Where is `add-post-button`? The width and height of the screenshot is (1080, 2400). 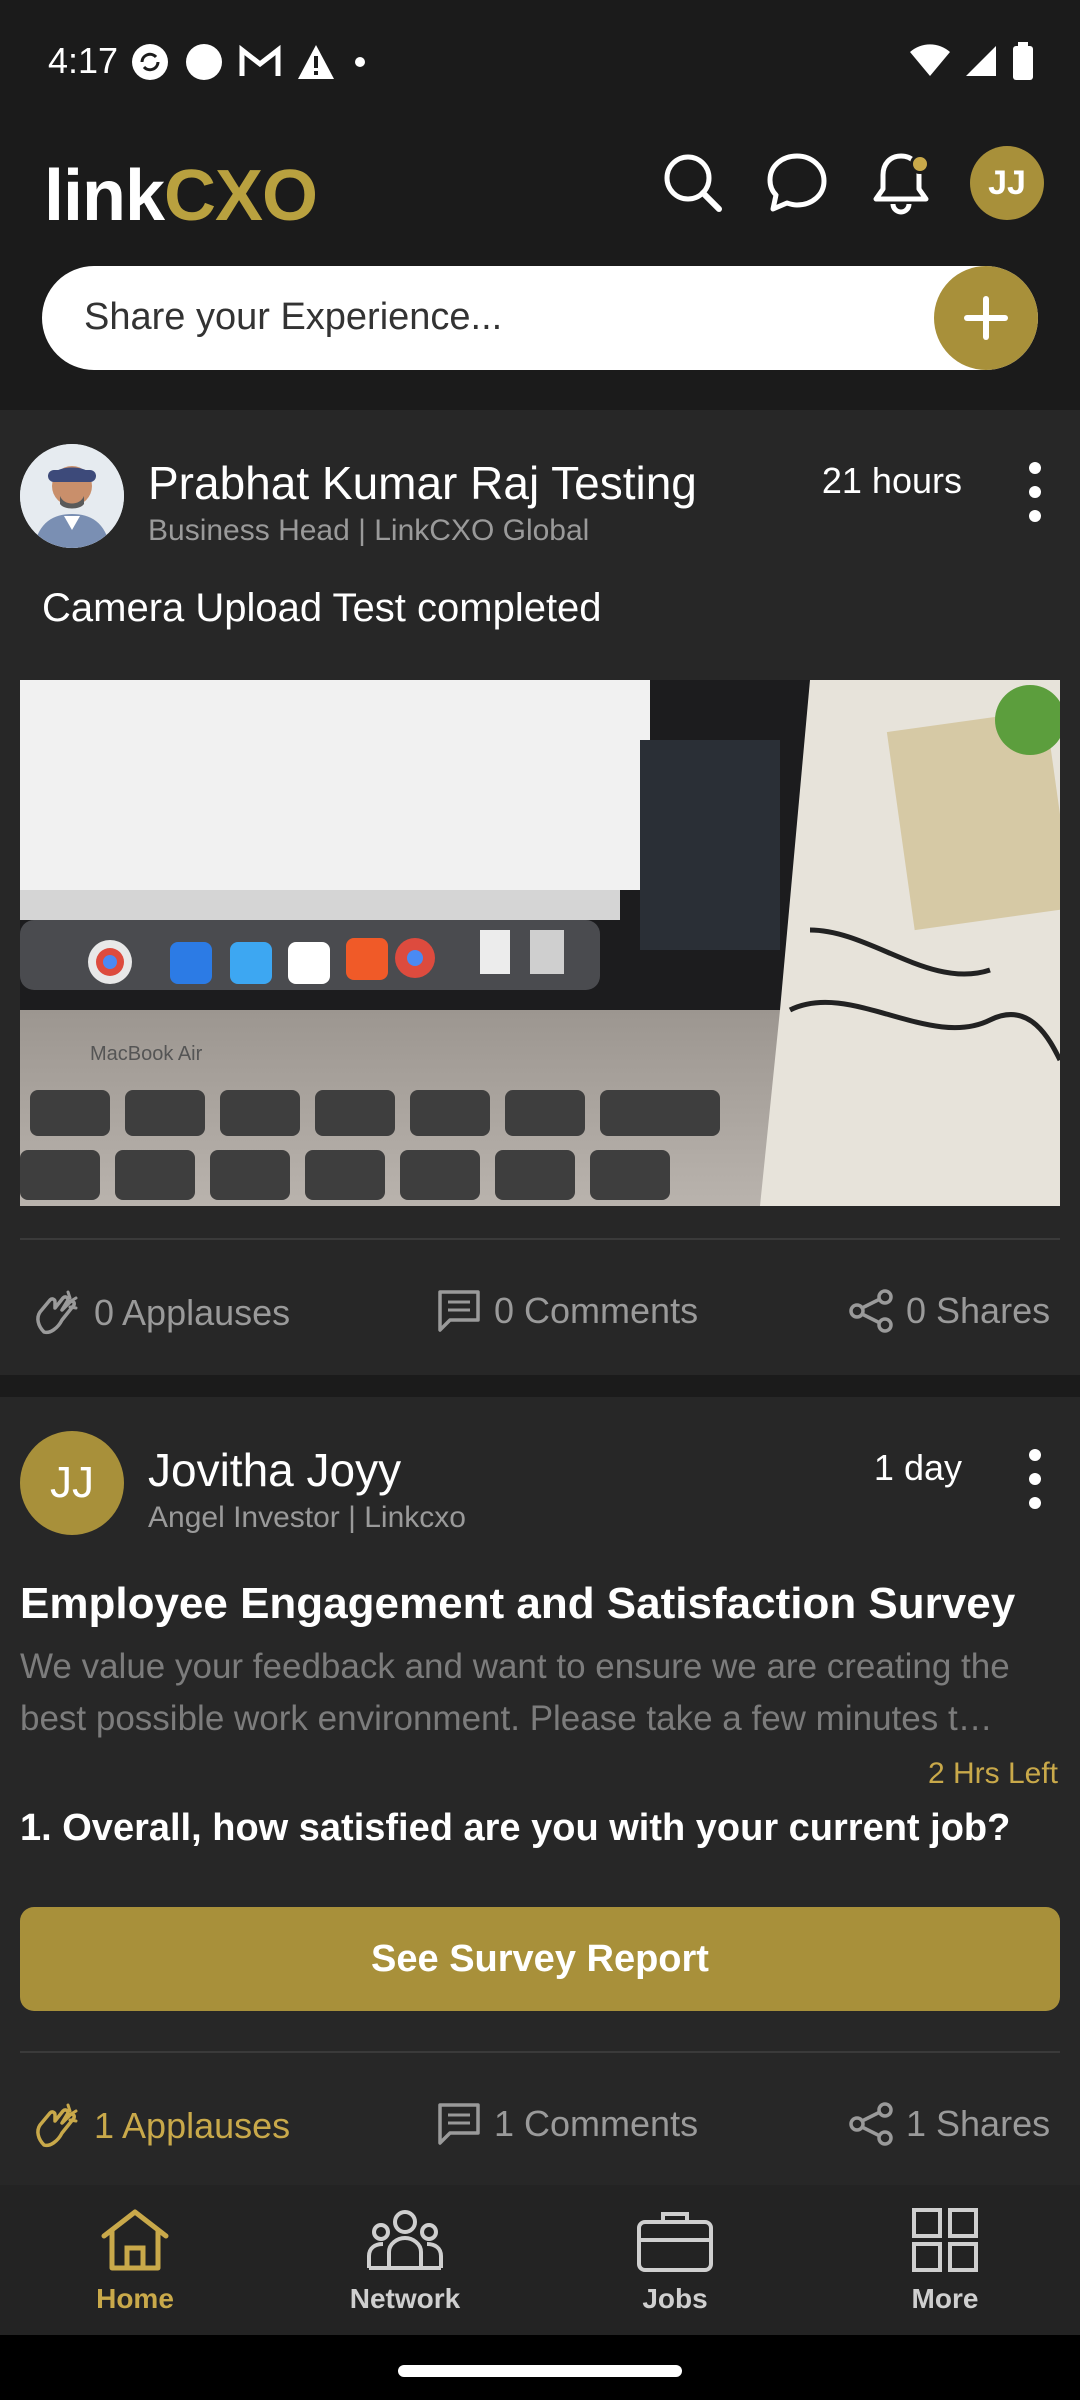
add-post-button is located at coordinates (986, 318).